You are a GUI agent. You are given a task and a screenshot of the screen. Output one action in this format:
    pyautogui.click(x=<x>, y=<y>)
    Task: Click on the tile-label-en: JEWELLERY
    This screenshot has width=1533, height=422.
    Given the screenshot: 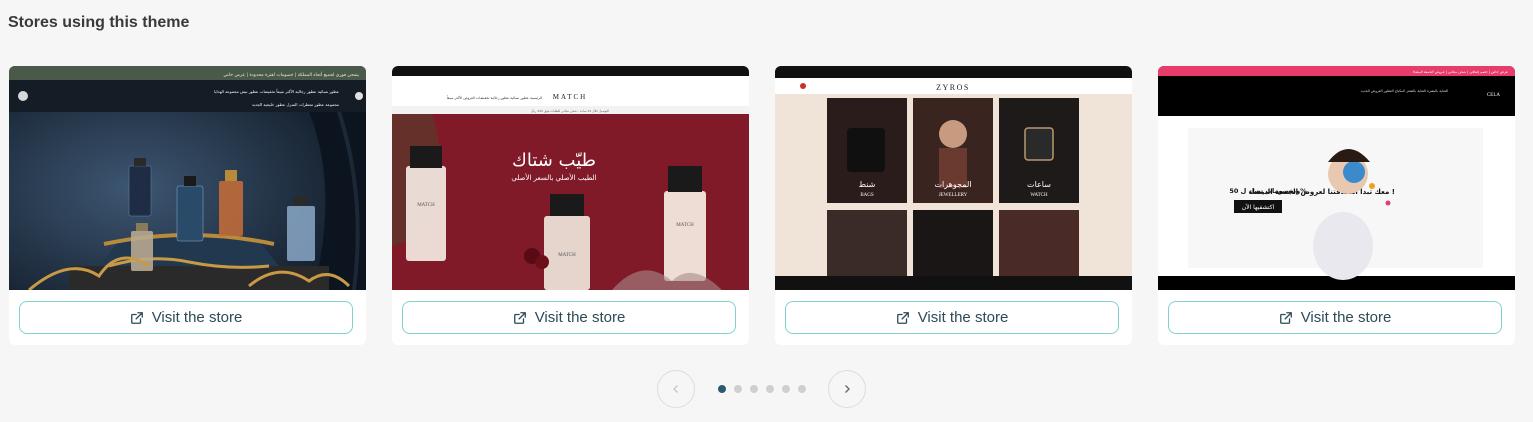 What is the action you would take?
    pyautogui.click(x=953, y=195)
    